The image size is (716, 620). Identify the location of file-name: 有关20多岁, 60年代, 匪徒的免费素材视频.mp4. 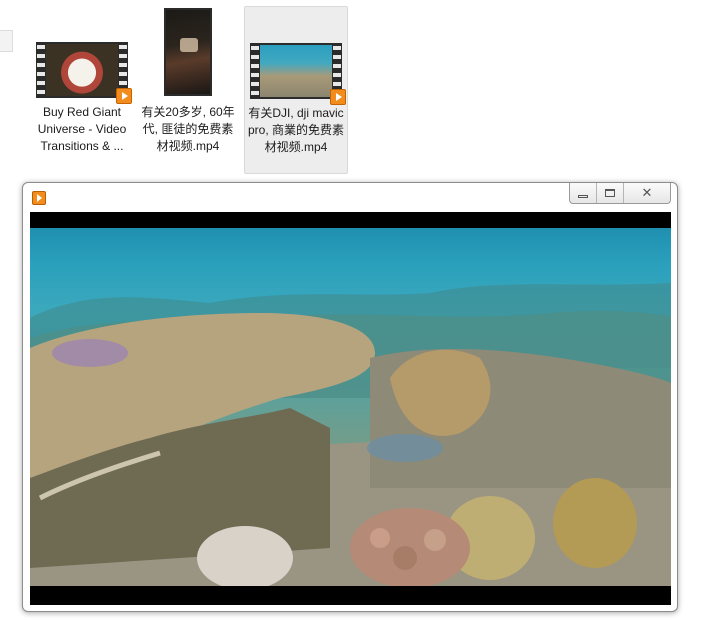
(188, 129).